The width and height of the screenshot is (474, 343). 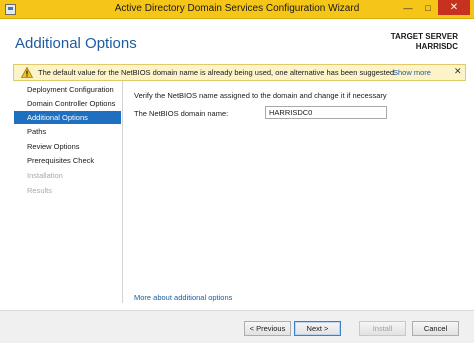 What do you see at coordinates (408, 7) in the screenshot?
I see `minimize-button: —` at bounding box center [408, 7].